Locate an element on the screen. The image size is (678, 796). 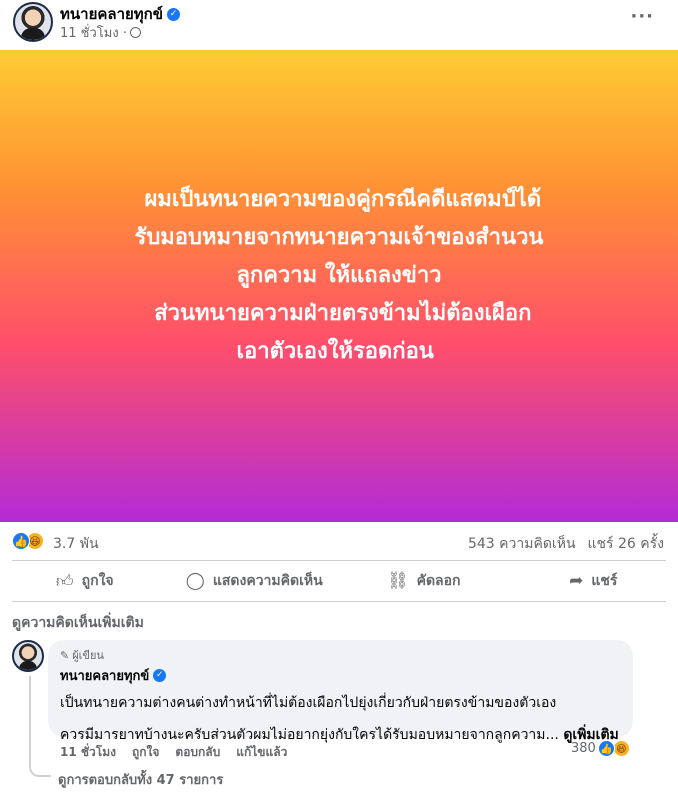
like-button: 👍︎ ถูกใจ is located at coordinates (85, 581).